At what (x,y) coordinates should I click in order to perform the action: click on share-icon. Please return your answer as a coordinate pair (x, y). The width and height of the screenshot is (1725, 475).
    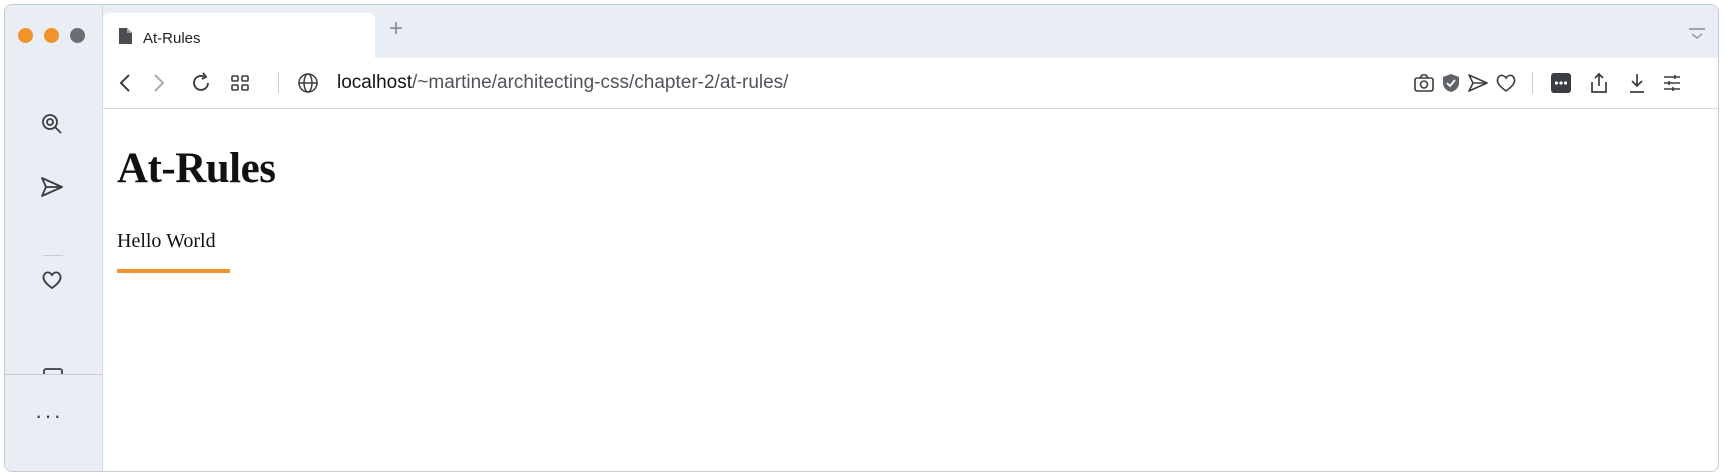
    Looking at the image, I should click on (1599, 83).